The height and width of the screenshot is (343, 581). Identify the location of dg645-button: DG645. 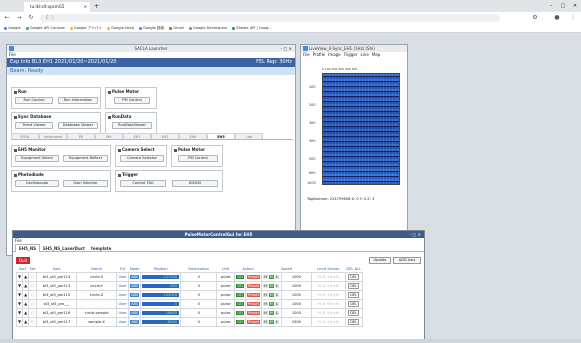
(195, 183).